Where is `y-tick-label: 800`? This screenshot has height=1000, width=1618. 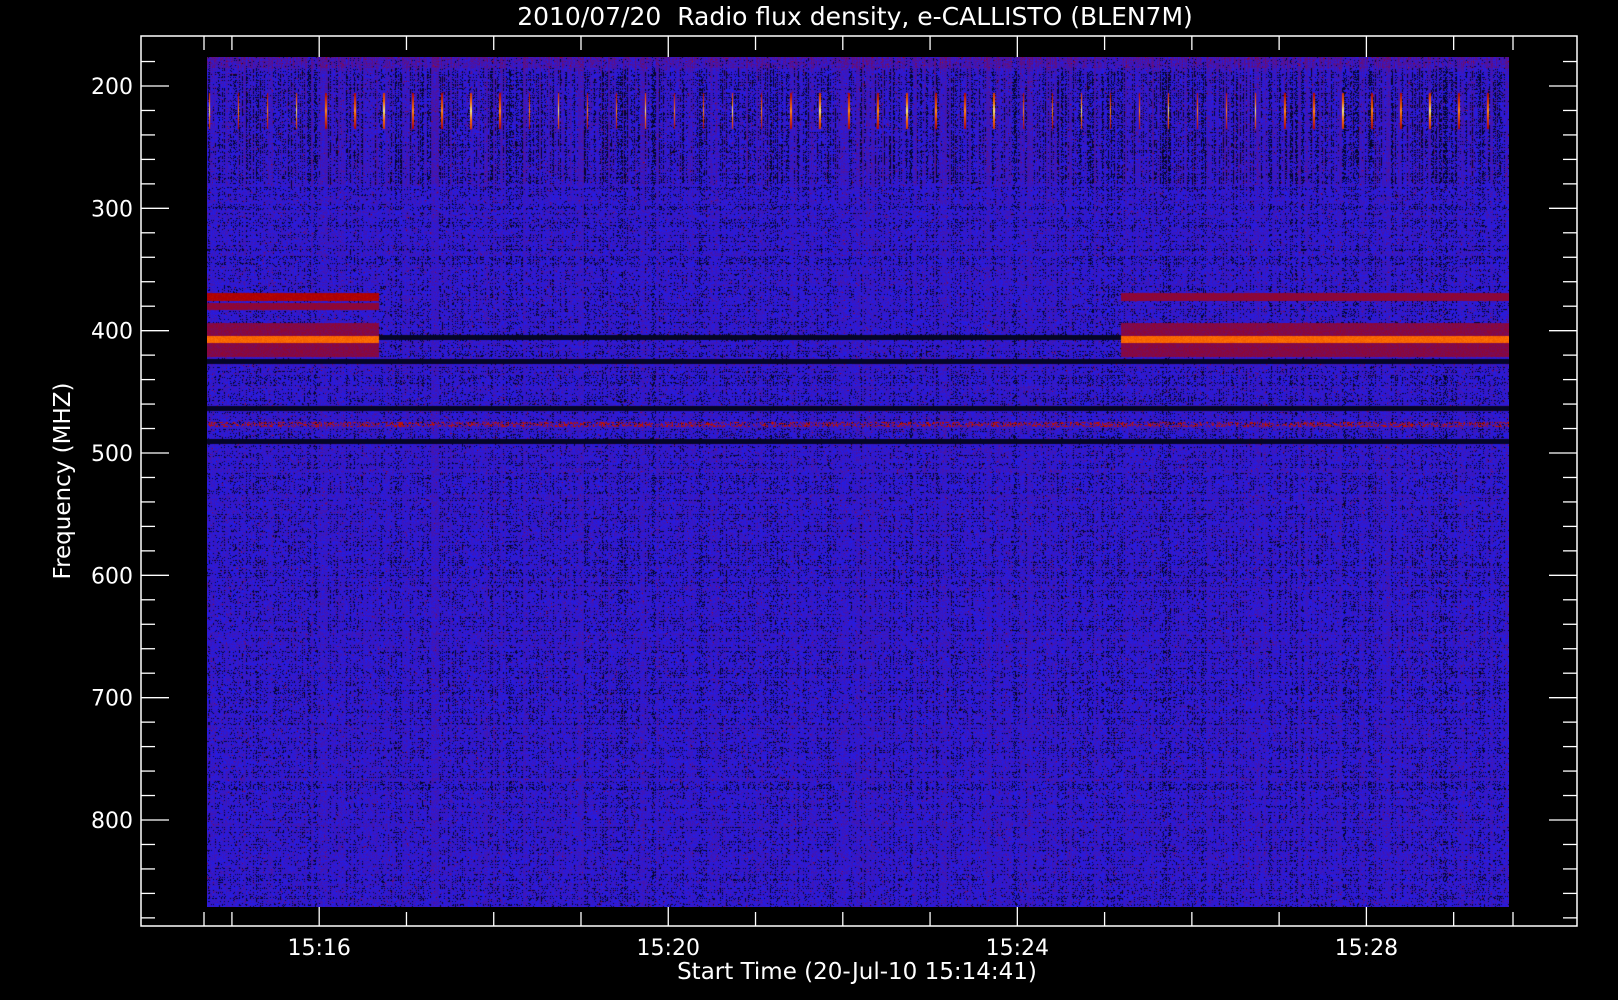
y-tick-label: 800 is located at coordinates (112, 821).